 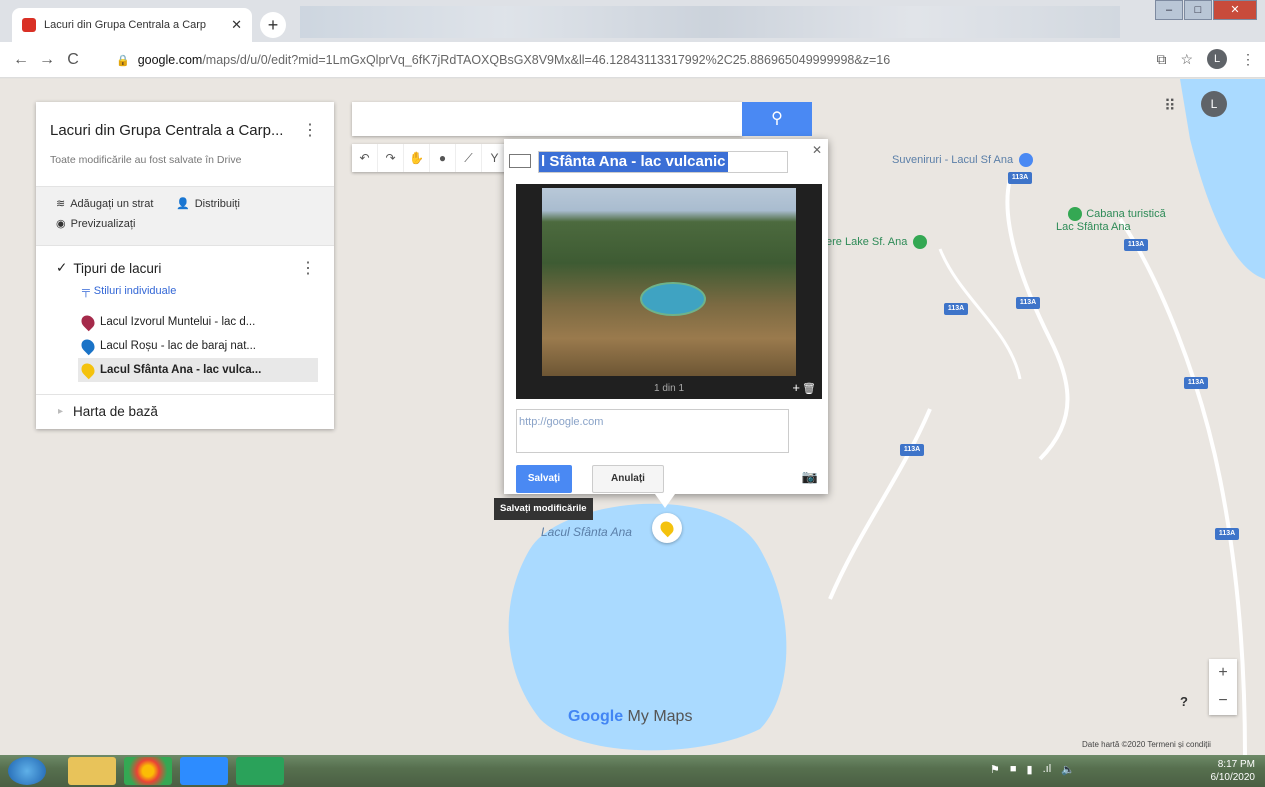 What do you see at coordinates (61, 268) in the screenshot?
I see `checkbox-checked-icon: ✓` at bounding box center [61, 268].